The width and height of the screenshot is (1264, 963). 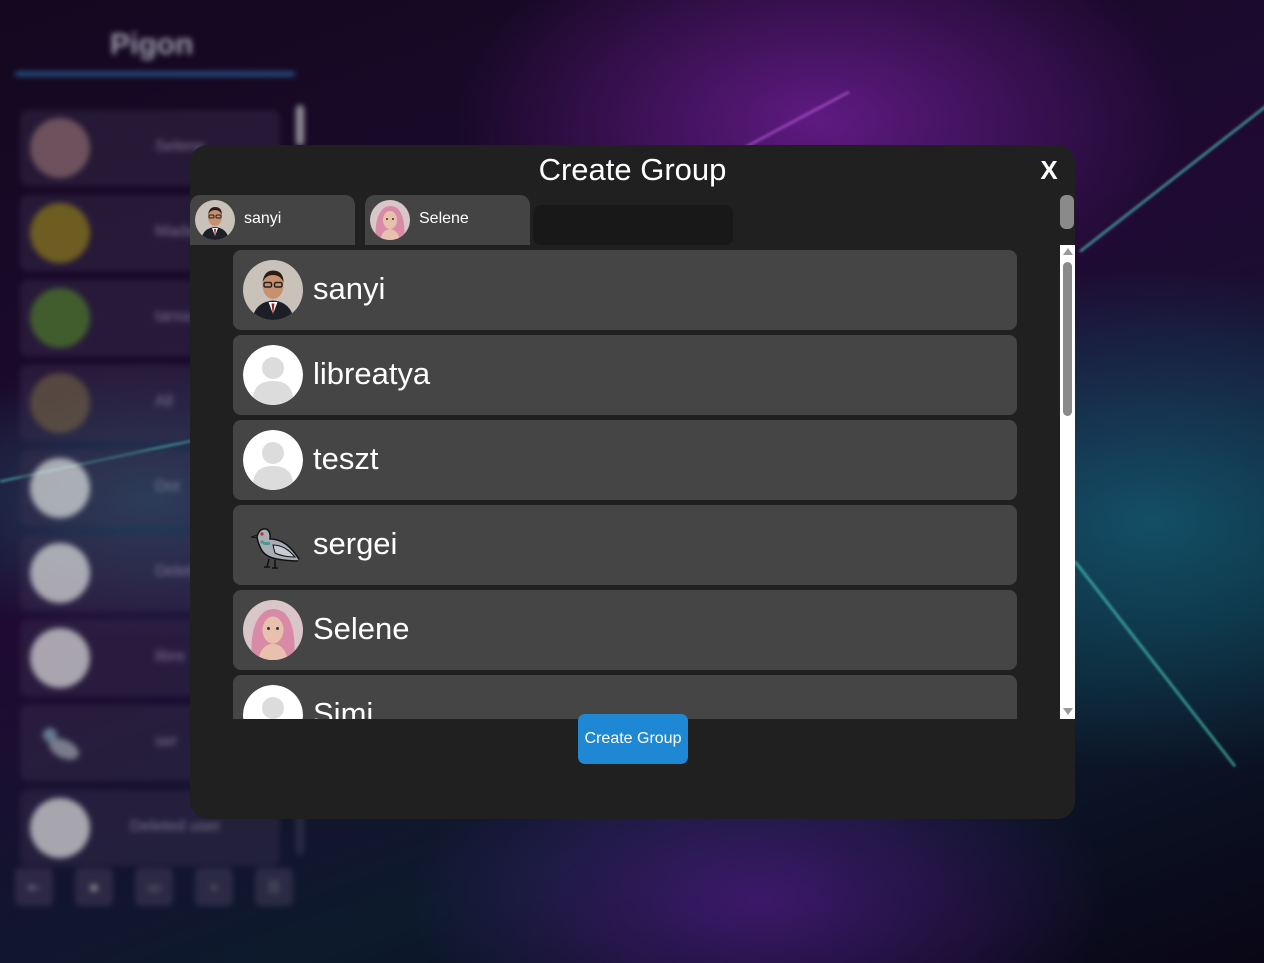 I want to click on create-group-button: Create Group, so click(x=633, y=739).